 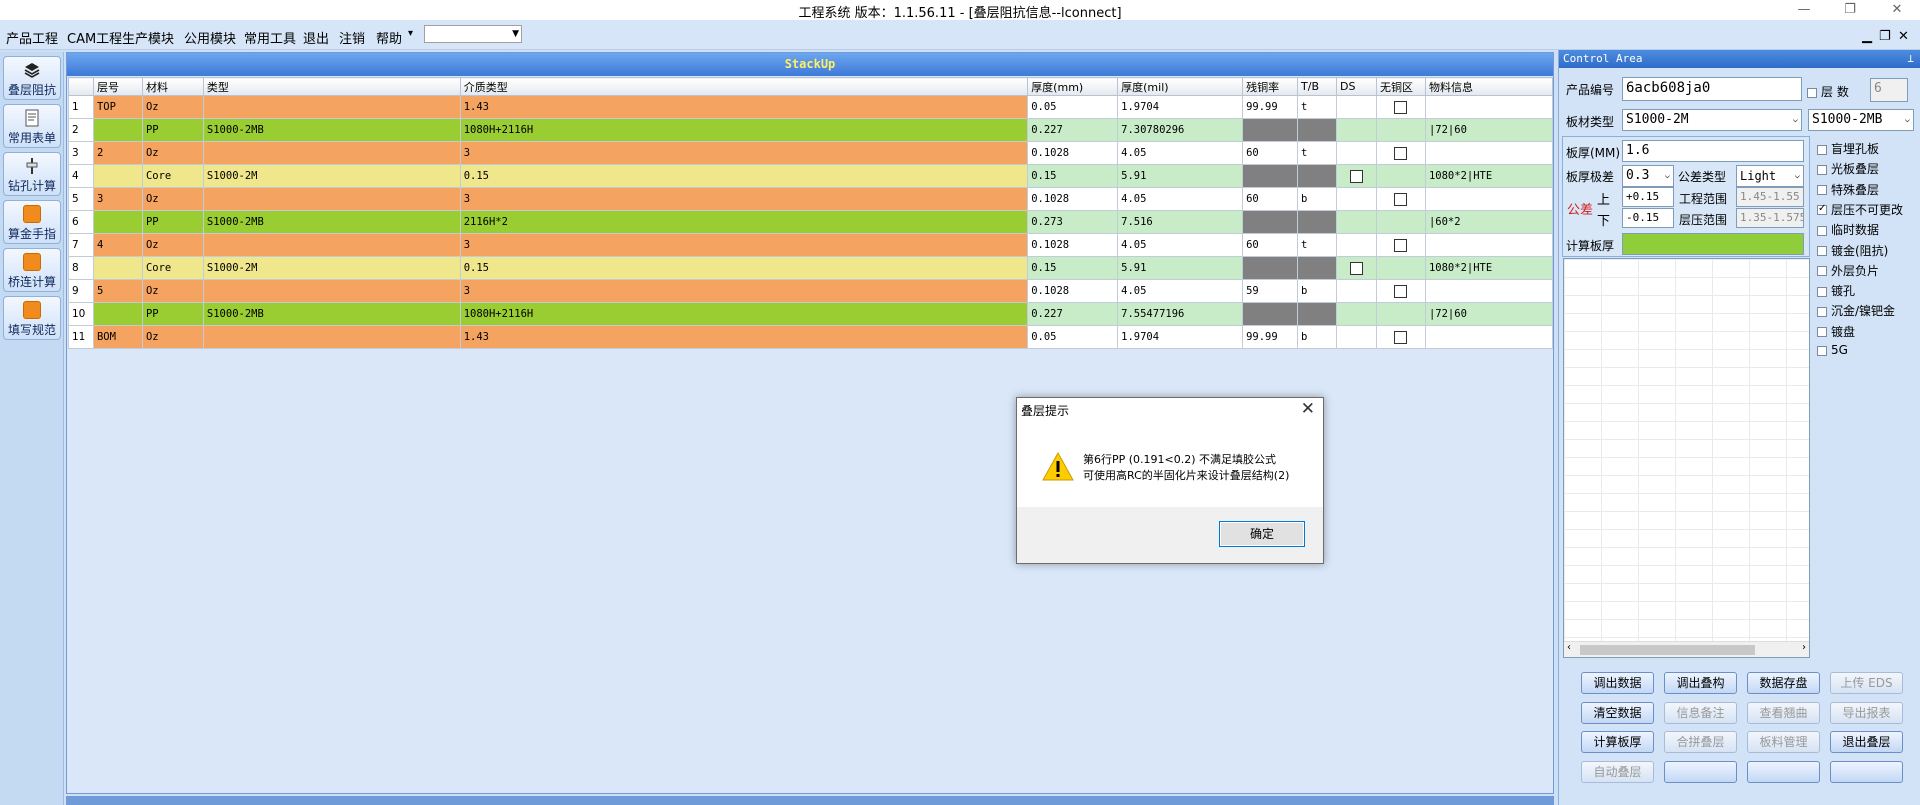 What do you see at coordinates (1180, 314) in the screenshot?
I see `cell-mil: 7.55477196` at bounding box center [1180, 314].